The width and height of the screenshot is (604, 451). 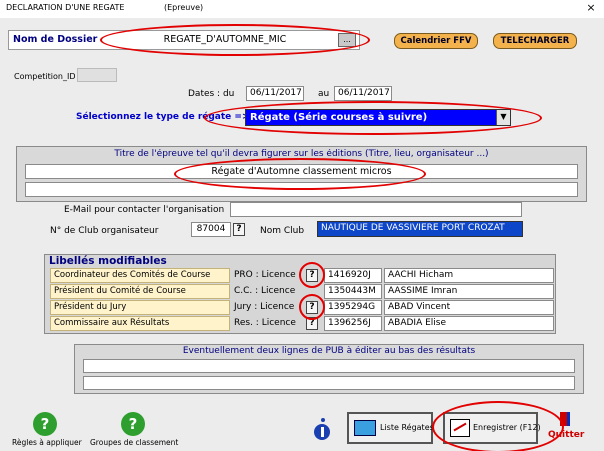 What do you see at coordinates (566, 435) in the screenshot?
I see `quitter-label: Quitter` at bounding box center [566, 435].